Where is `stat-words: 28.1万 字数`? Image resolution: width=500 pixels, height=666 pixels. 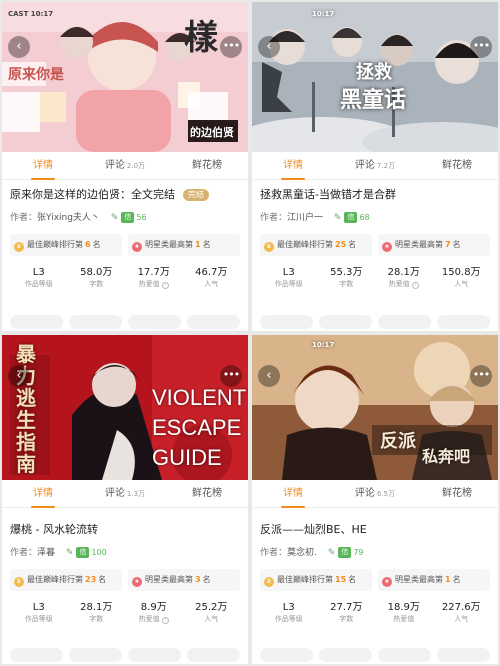
stat-words: 28.1万 字数 is located at coordinates (96, 612).